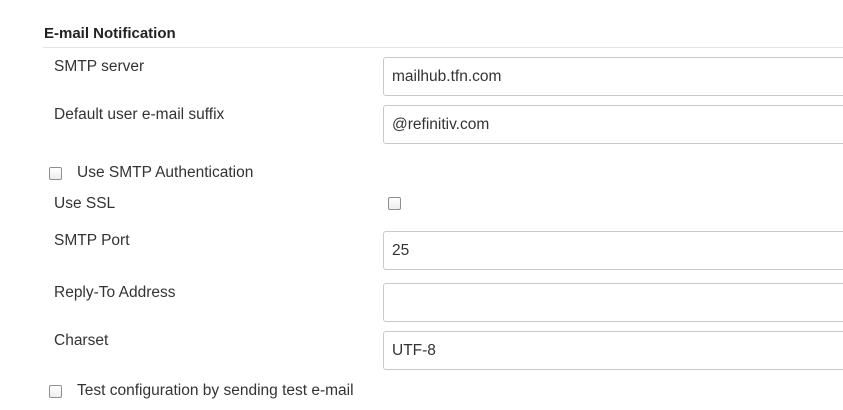  I want to click on charset-input, so click(613, 350).